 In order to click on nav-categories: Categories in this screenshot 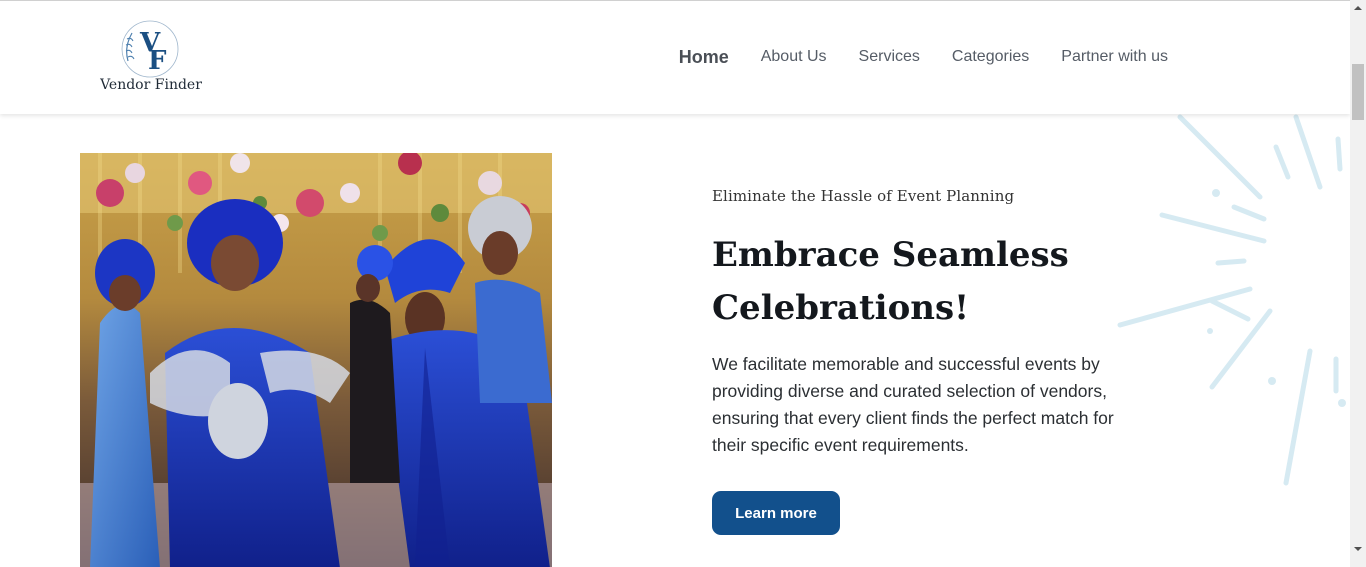, I will do `click(990, 57)`.